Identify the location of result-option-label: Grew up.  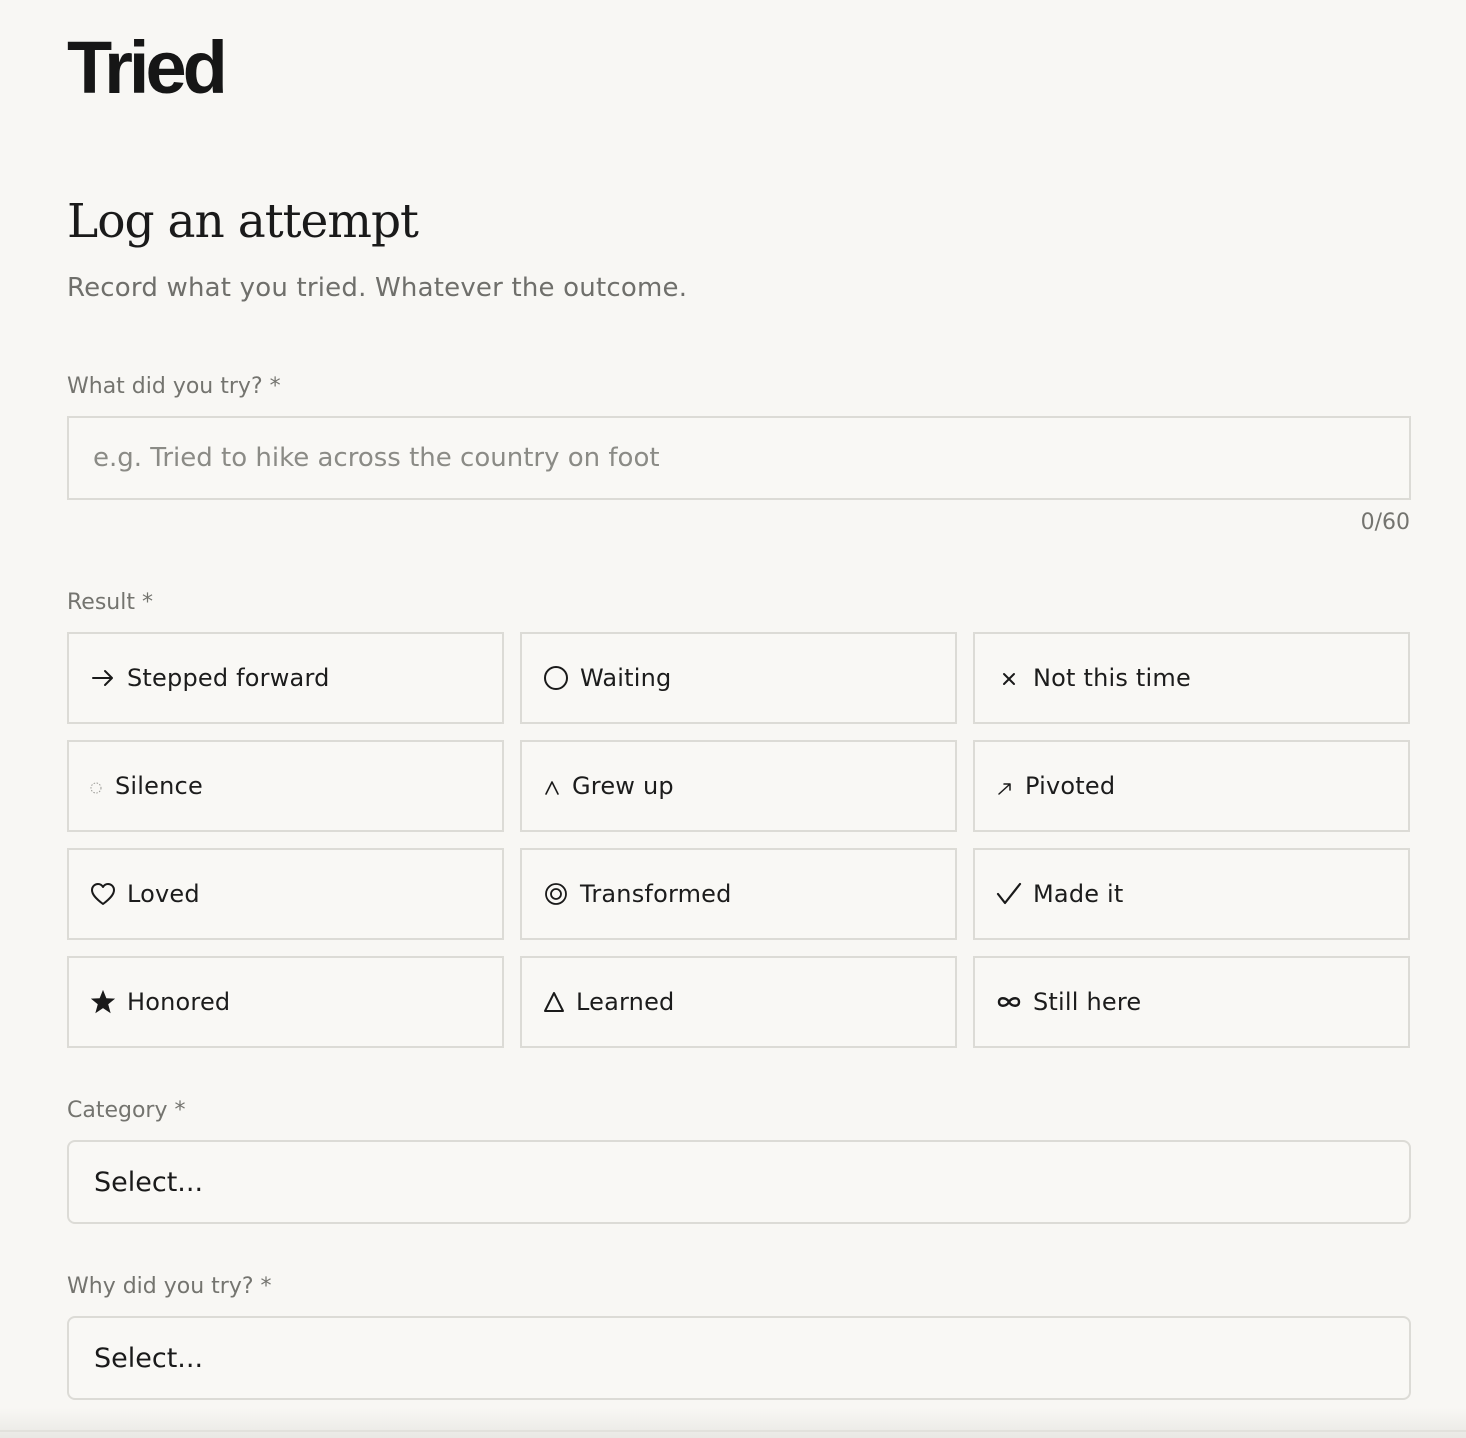
(623, 786).